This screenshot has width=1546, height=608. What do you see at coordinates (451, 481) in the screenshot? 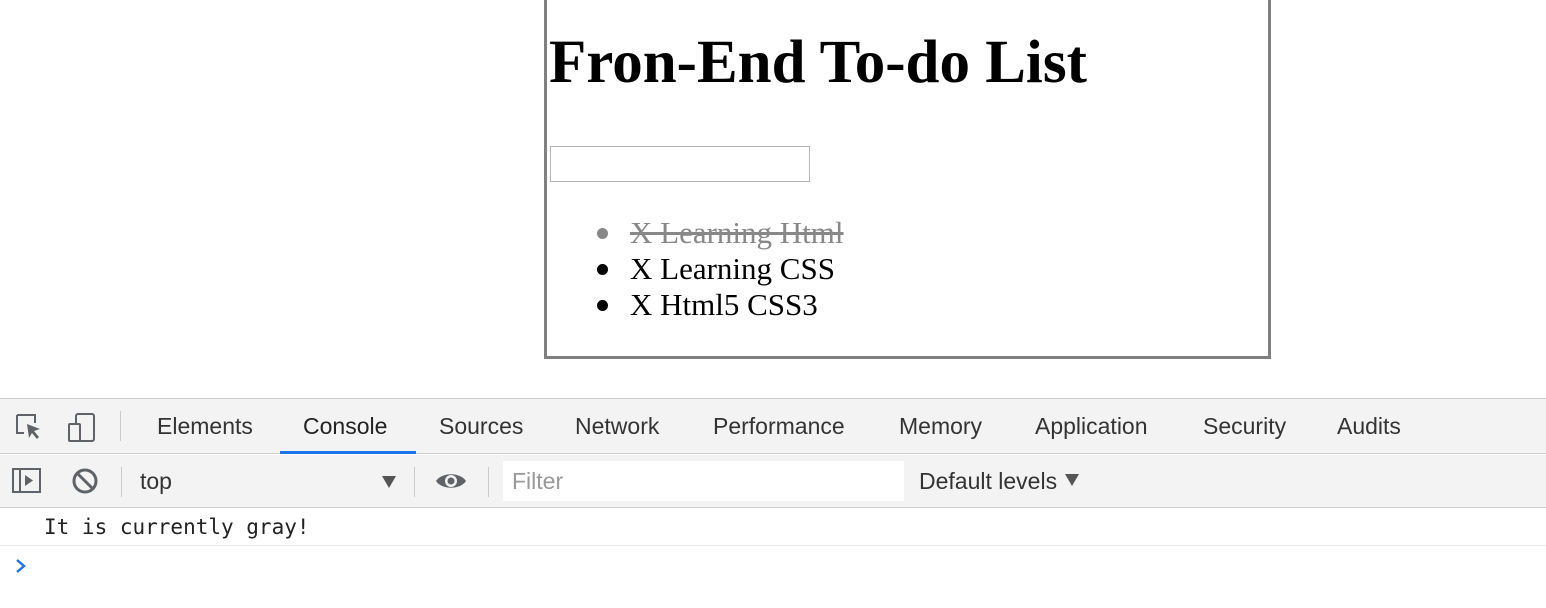
I see `eye-icon` at bounding box center [451, 481].